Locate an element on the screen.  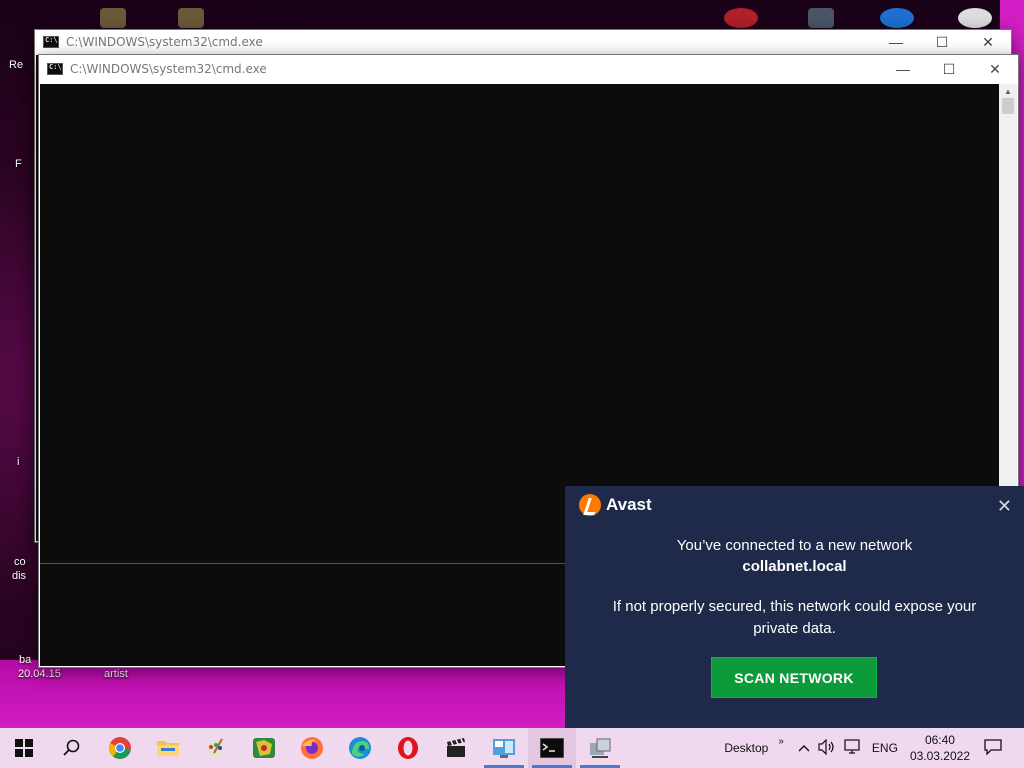
chrome-icon is located at coordinates (119, 748).